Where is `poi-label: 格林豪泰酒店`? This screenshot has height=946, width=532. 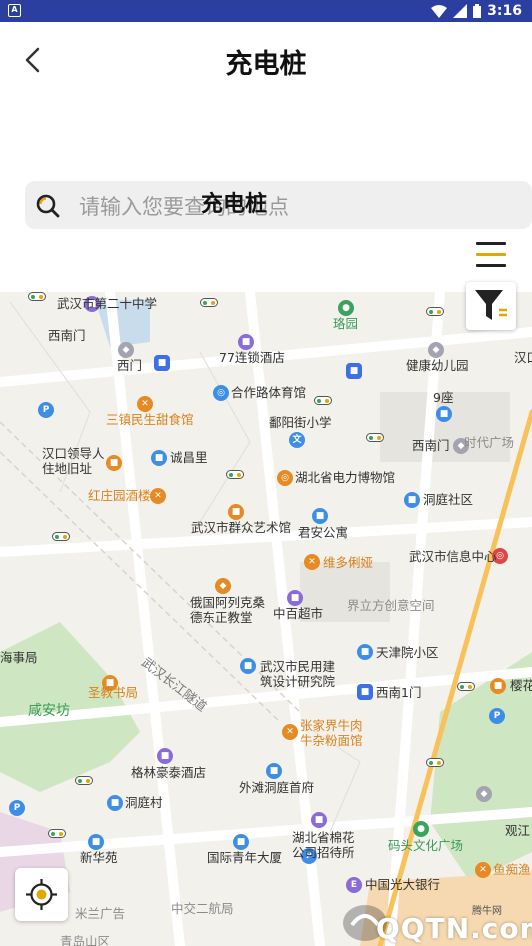 poi-label: 格林豪泰酒店 is located at coordinates (168, 772).